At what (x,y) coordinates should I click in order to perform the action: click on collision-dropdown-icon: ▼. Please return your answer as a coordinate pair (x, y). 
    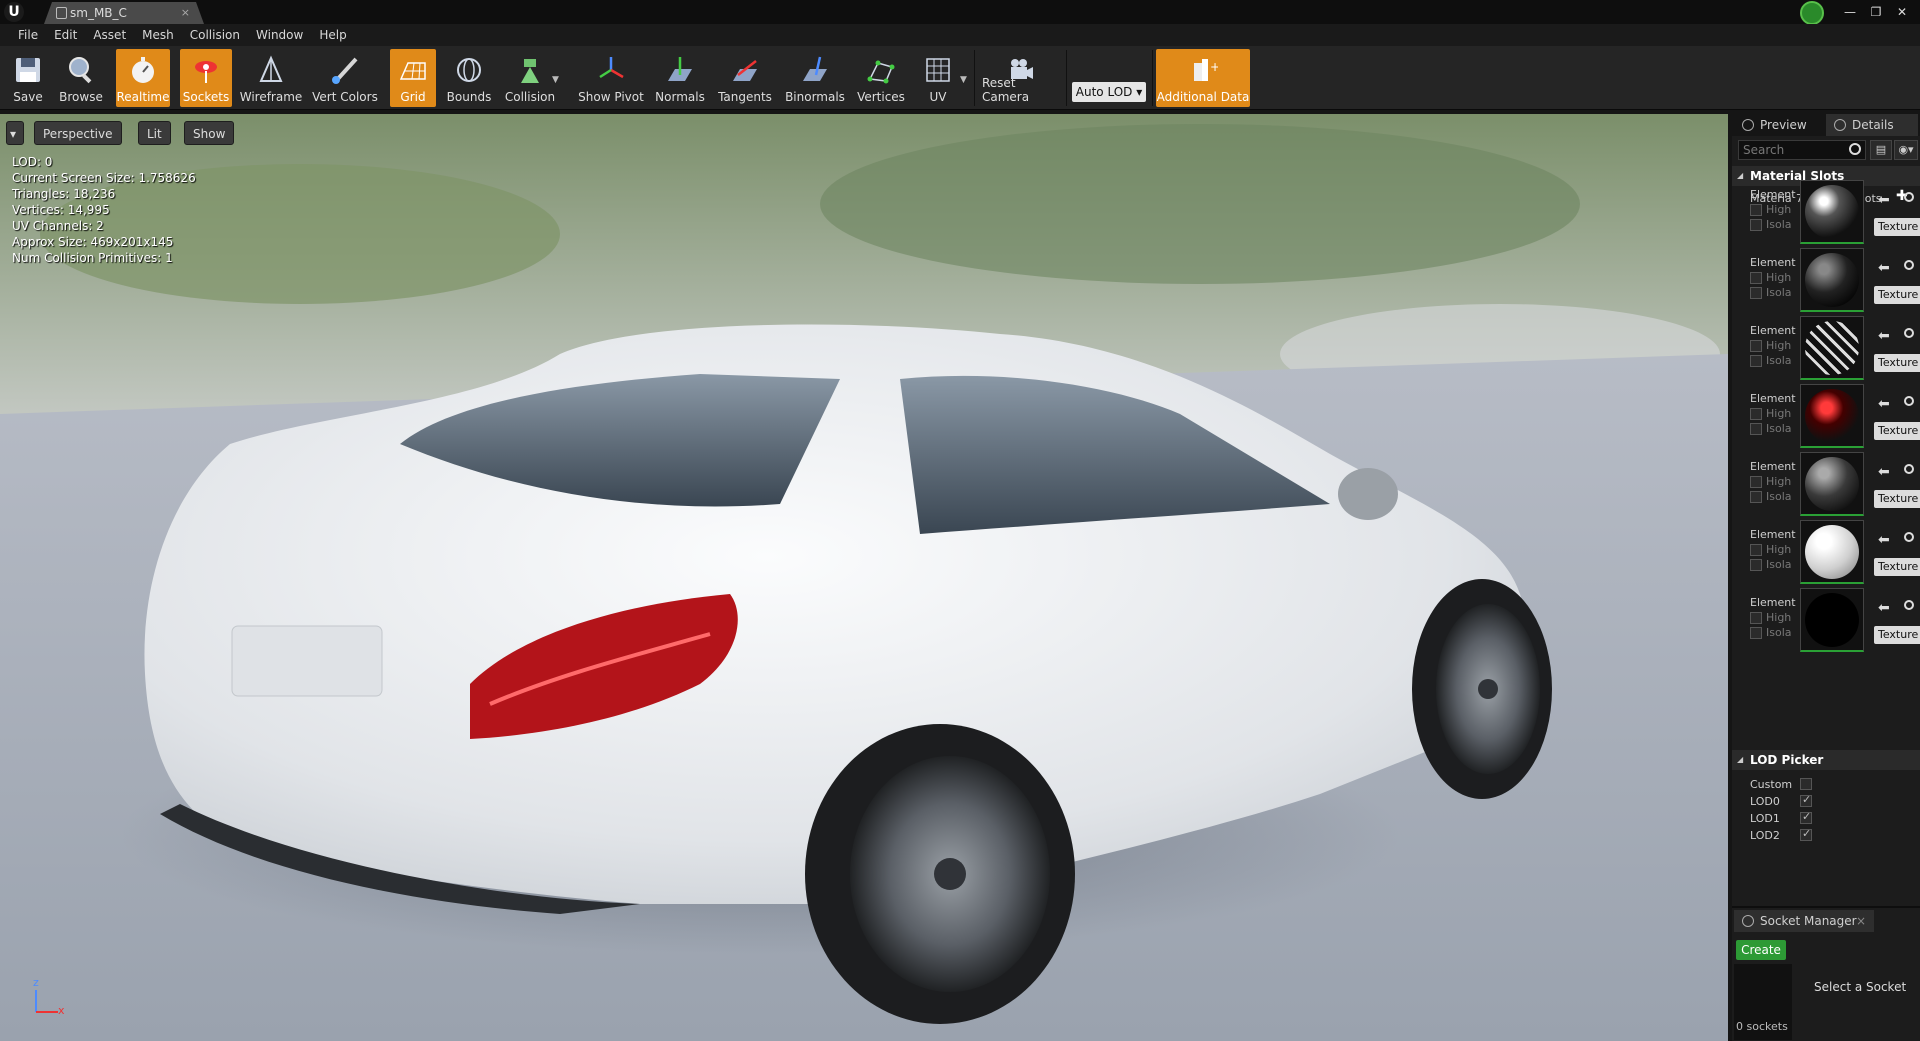
    Looking at the image, I should click on (555, 80).